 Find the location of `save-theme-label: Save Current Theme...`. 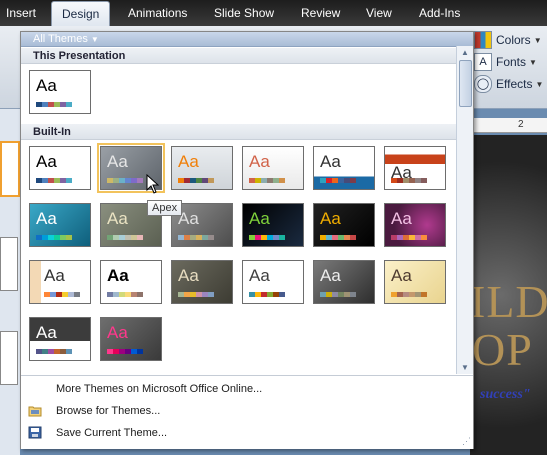

save-theme-label: Save Current Theme... is located at coordinates (112, 433).